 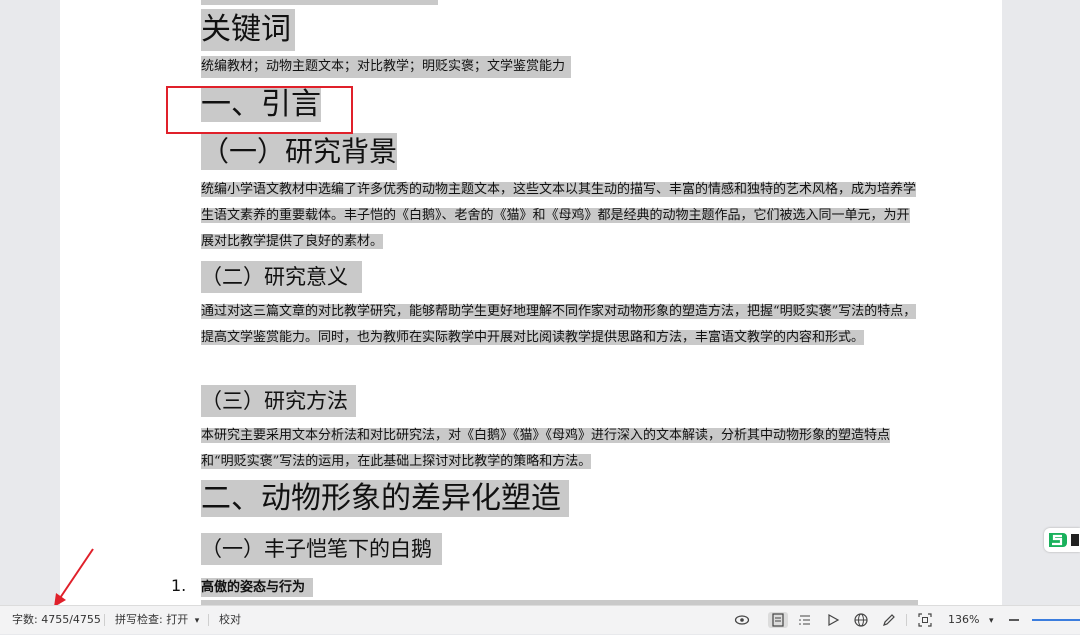 I want to click on ime-logo-icon, so click(x=1064, y=540).